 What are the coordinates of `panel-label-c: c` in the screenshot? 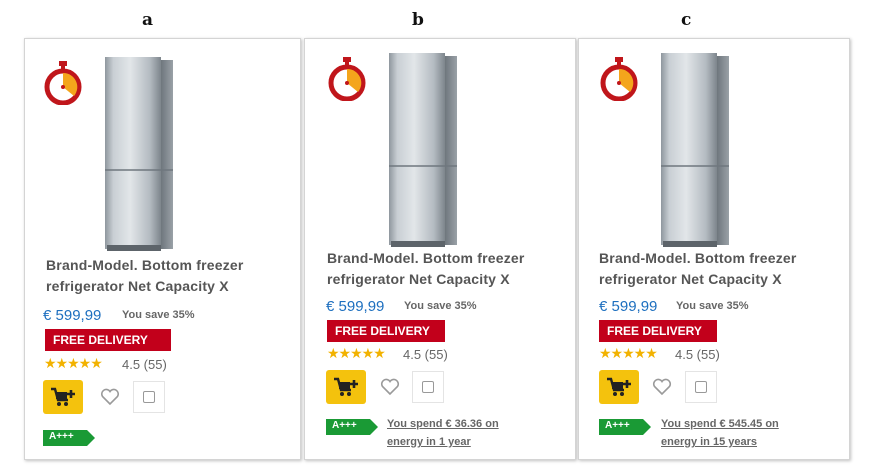 It's located at (686, 20).